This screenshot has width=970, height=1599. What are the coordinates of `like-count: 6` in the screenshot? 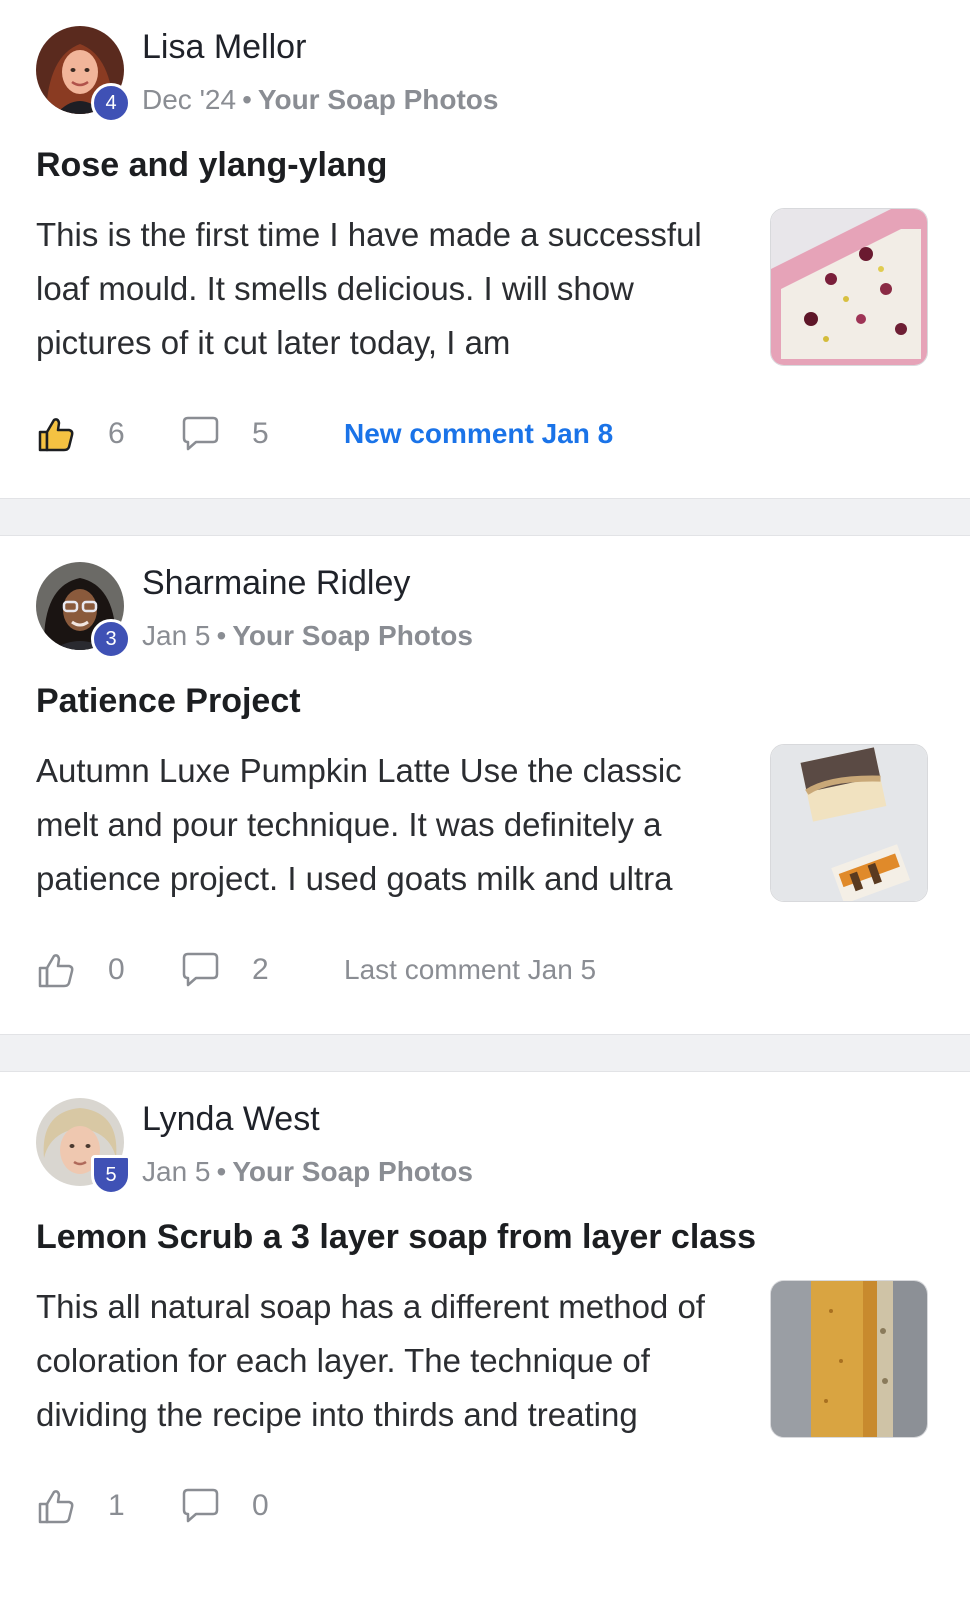 It's located at (116, 433).